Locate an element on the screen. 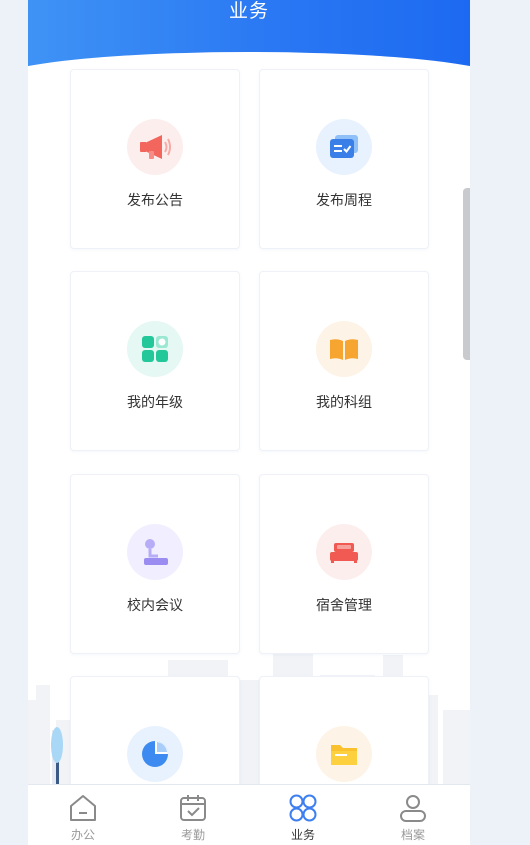 The width and height of the screenshot is (530, 845). four-circles-icon is located at coordinates (303, 808).